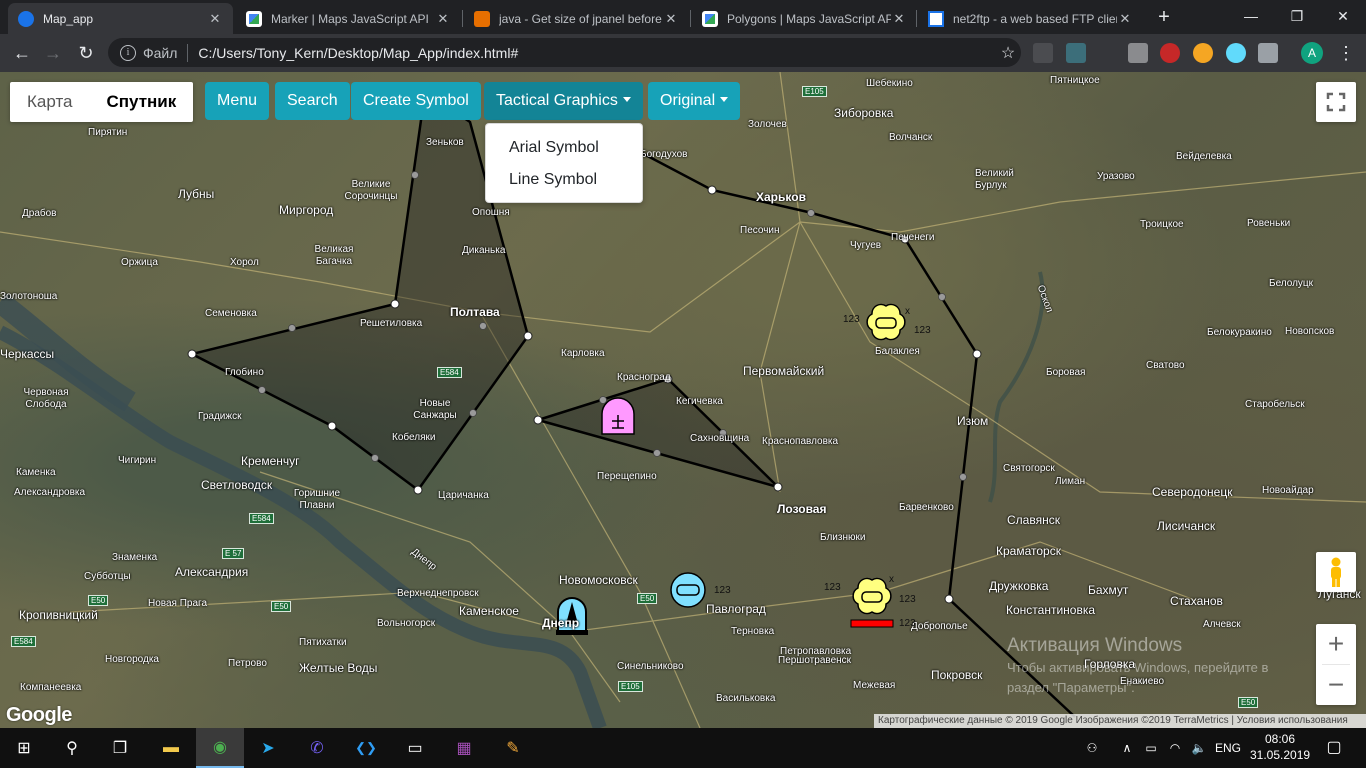  I want to click on place-label: Червоная Слобода, so click(46, 398).